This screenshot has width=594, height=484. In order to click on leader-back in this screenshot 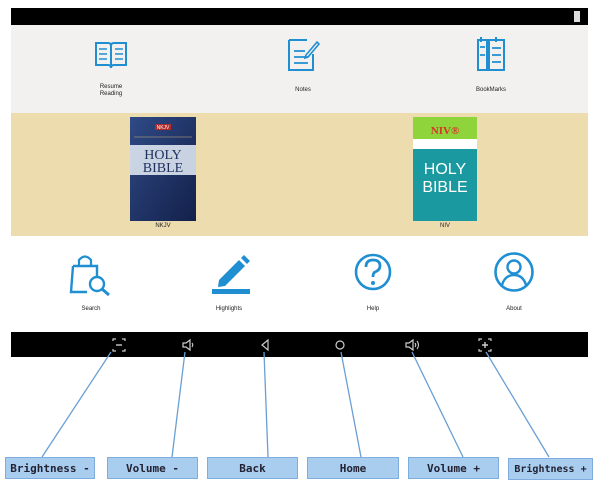, I will do `click(266, 404)`.